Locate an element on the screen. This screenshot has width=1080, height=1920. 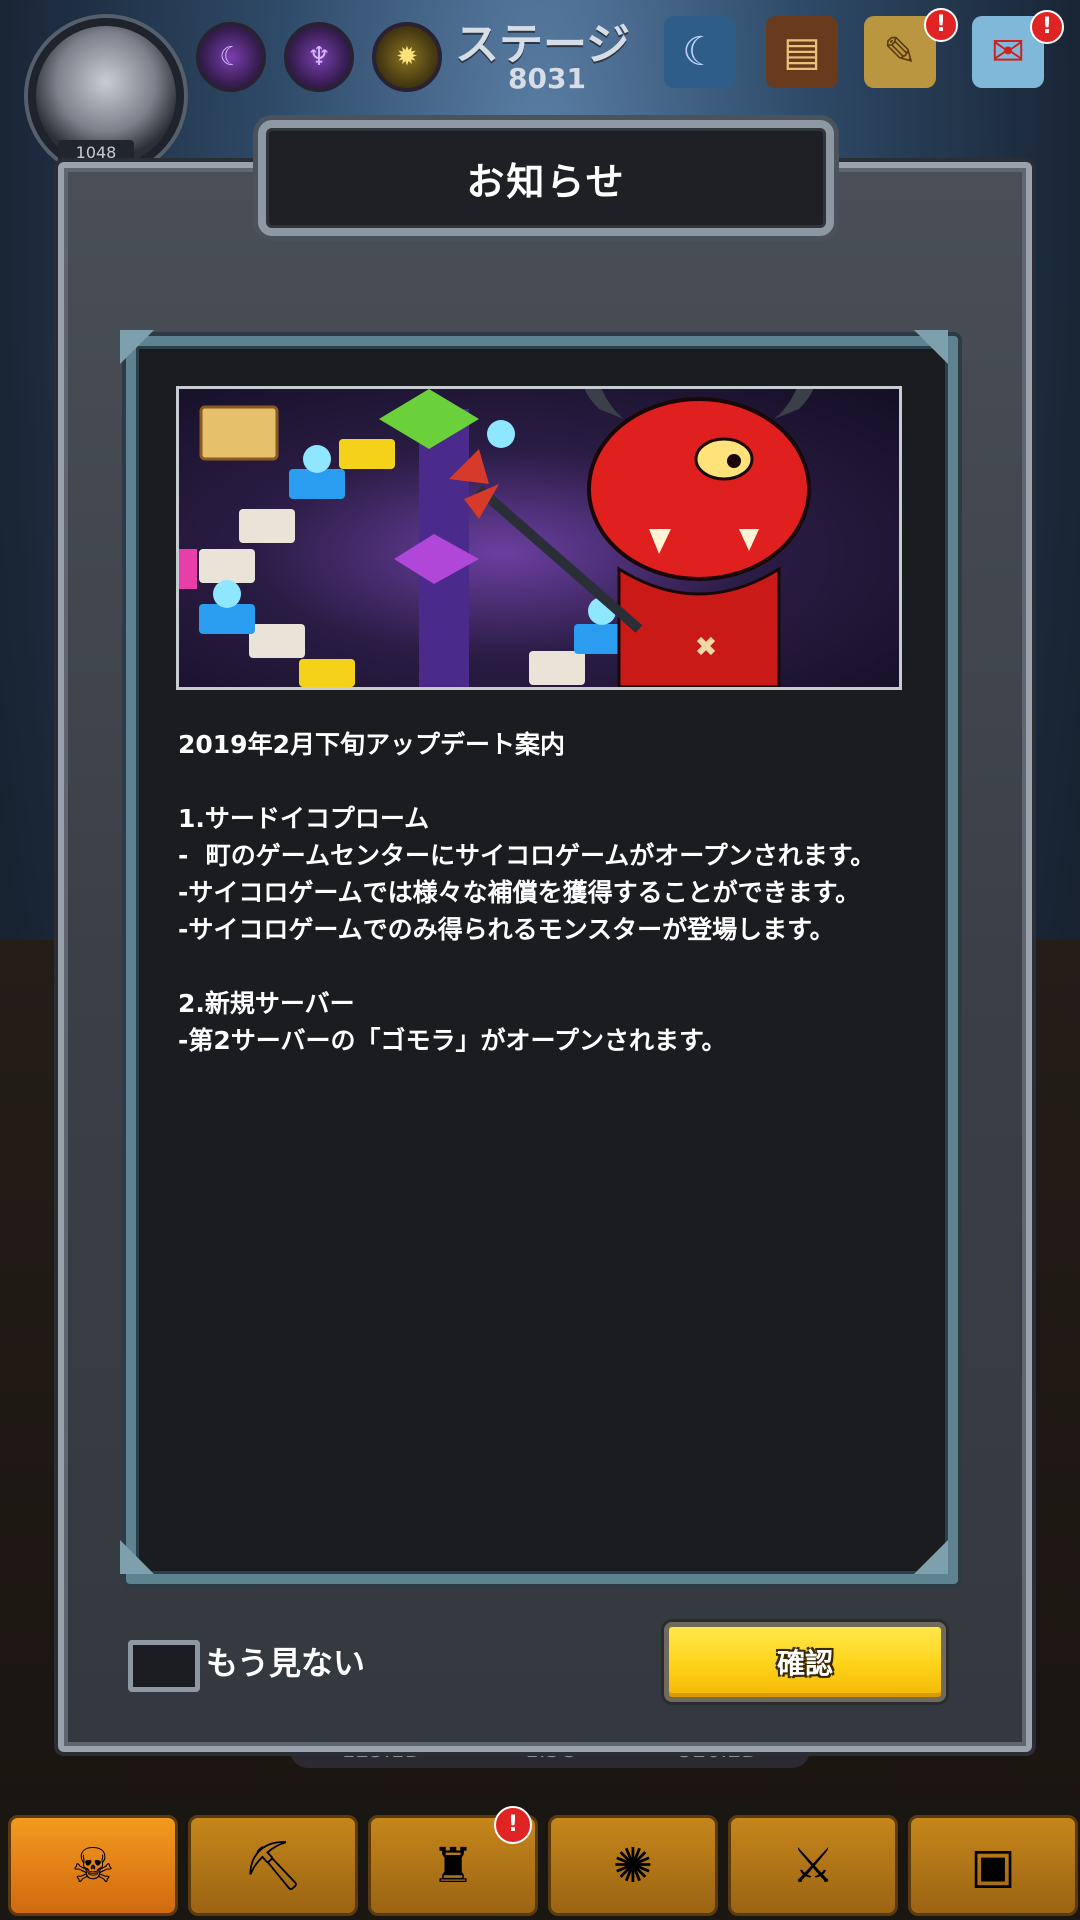
dialog-title-plate: お知らせ is located at coordinates (546, 178).